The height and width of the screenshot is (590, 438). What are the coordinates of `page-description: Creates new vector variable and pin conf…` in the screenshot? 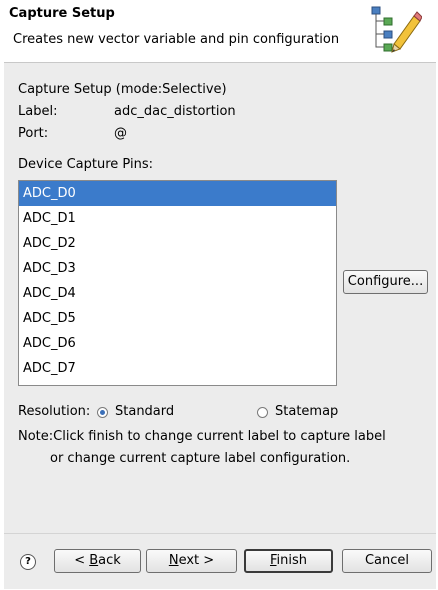 It's located at (176, 39).